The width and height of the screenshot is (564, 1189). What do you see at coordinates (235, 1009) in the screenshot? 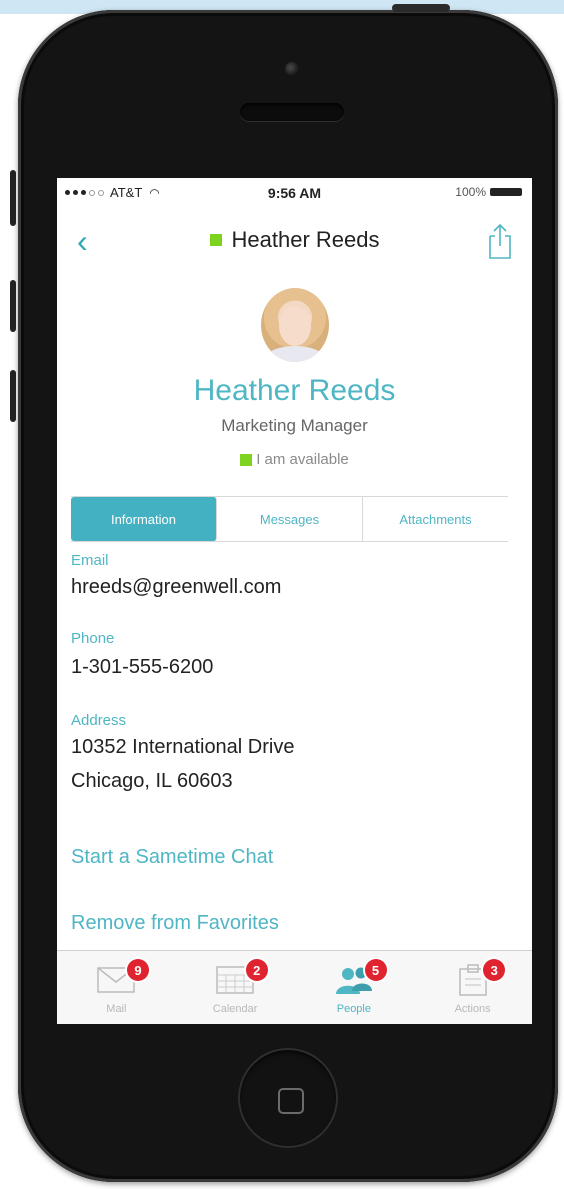
I see `tabbar-label-calendar: Calendar` at bounding box center [235, 1009].